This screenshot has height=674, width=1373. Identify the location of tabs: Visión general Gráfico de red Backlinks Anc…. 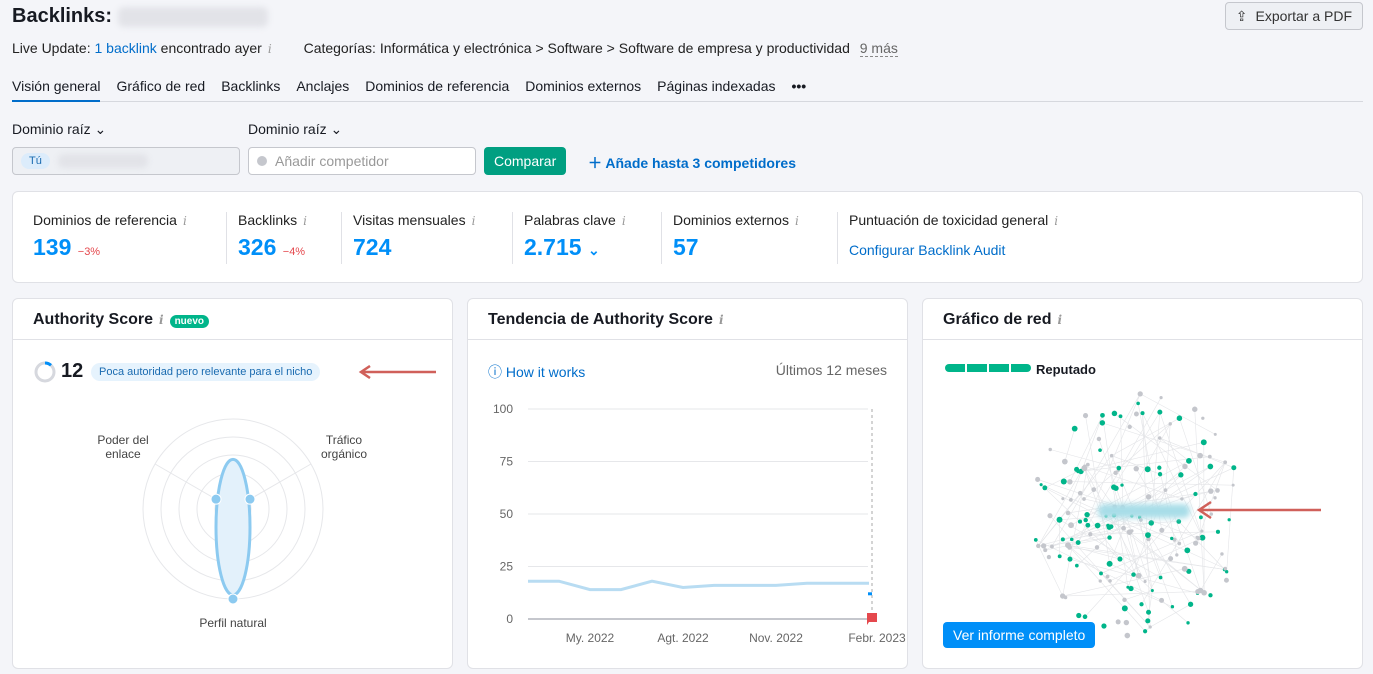
(687, 90).